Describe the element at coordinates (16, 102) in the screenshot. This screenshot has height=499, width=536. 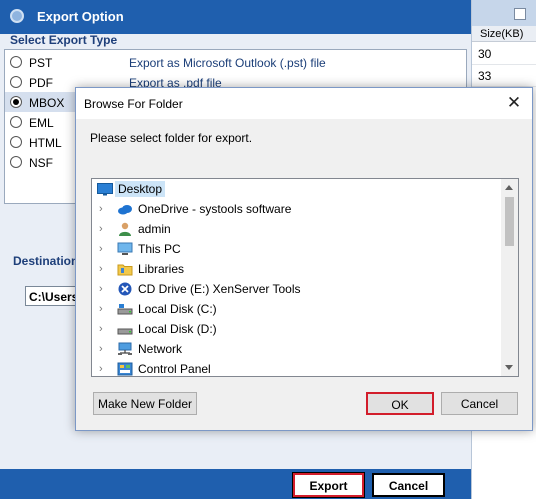
I see `radio-button-checked` at that location.